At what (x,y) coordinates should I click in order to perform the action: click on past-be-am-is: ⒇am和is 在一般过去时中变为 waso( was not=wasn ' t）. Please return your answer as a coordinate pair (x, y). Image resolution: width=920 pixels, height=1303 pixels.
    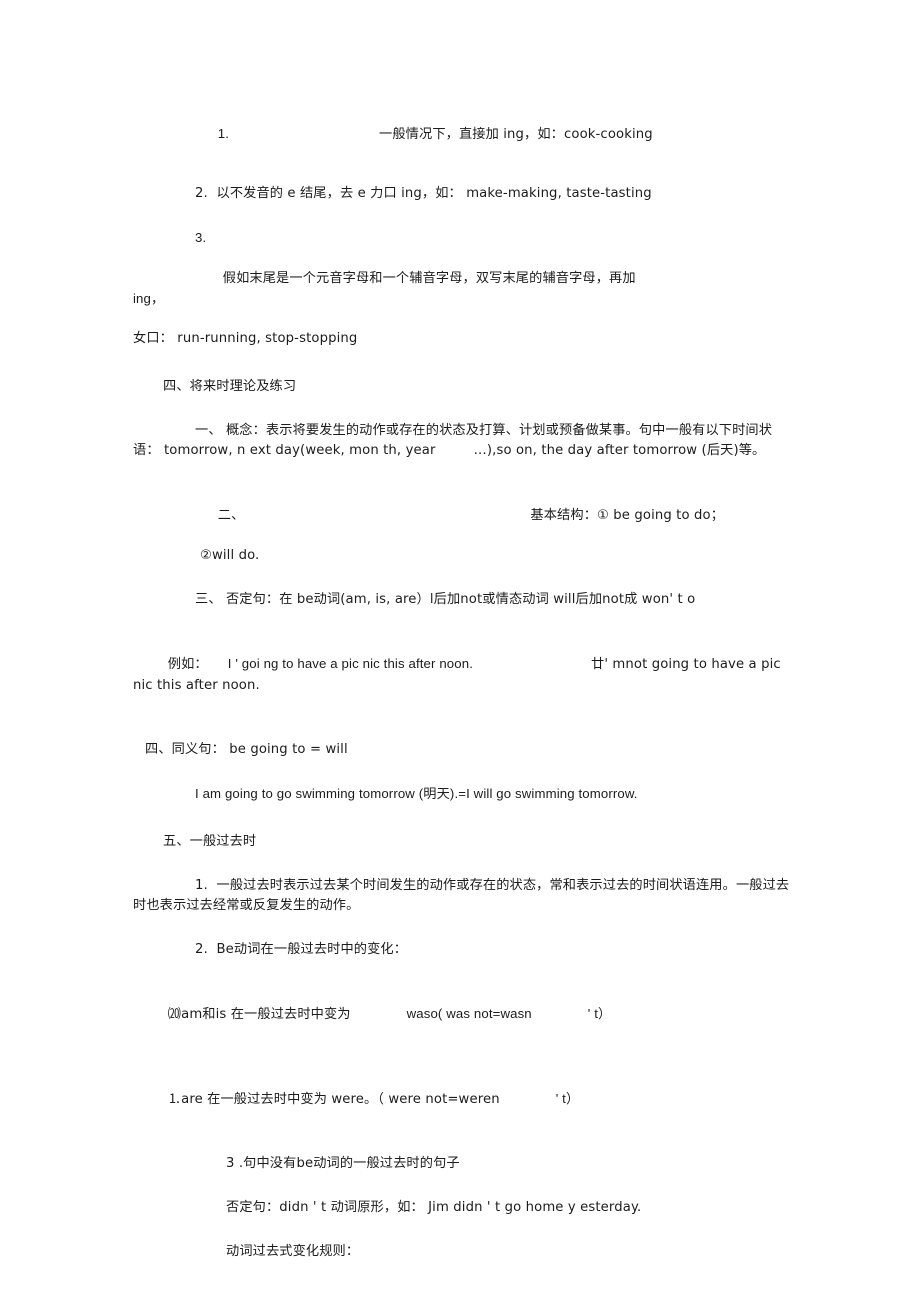
    Looking at the image, I should click on (462, 1014).